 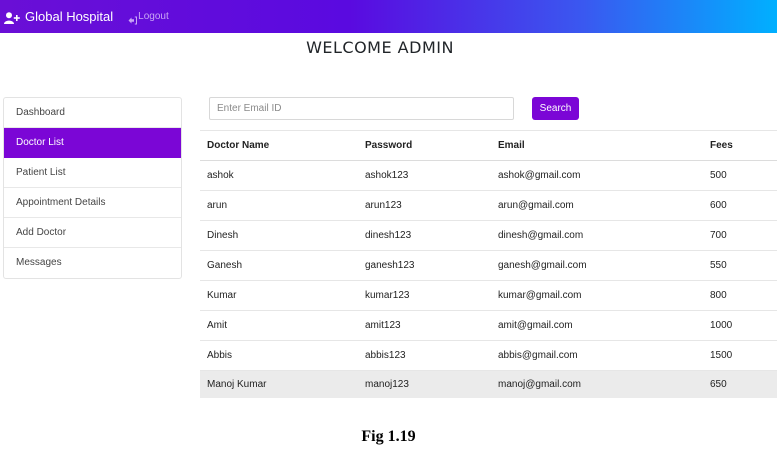 I want to click on table-header-row: Doctor Name Password Email Fees, so click(x=488, y=145).